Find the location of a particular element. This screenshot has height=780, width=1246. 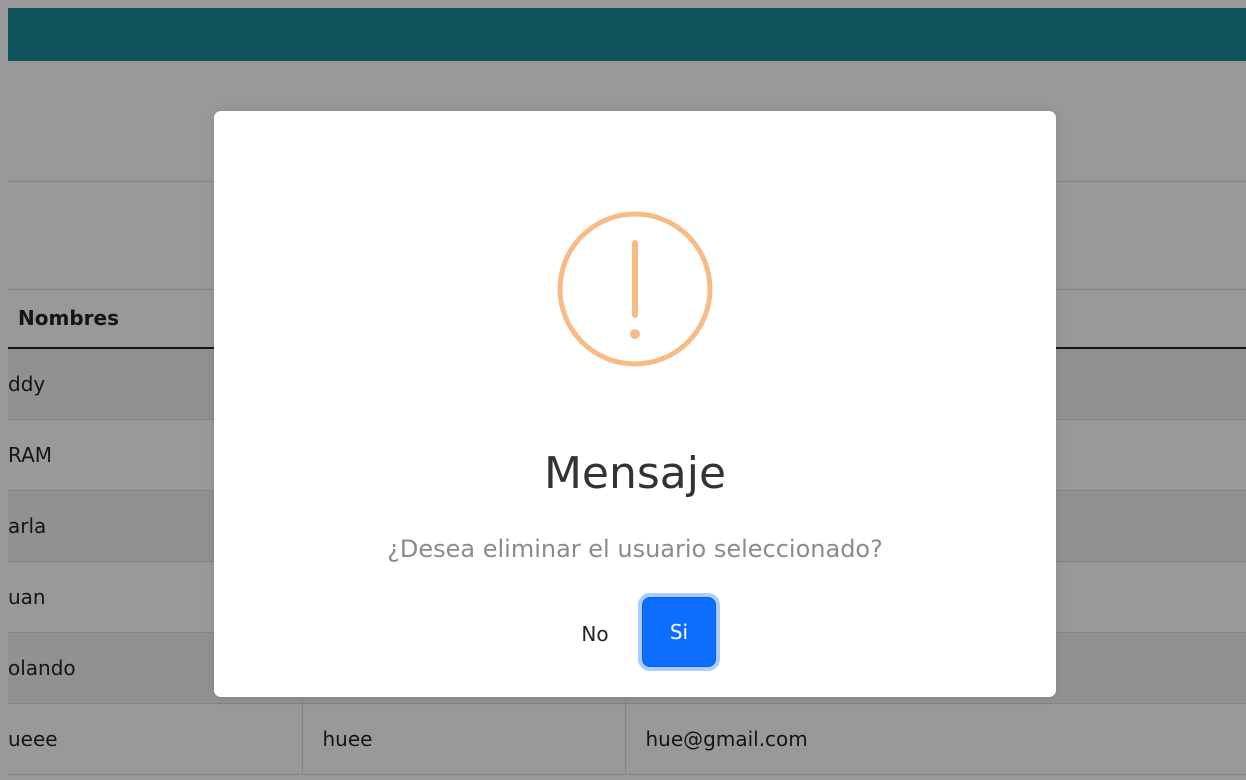

no-button: No is located at coordinates (595, 634).